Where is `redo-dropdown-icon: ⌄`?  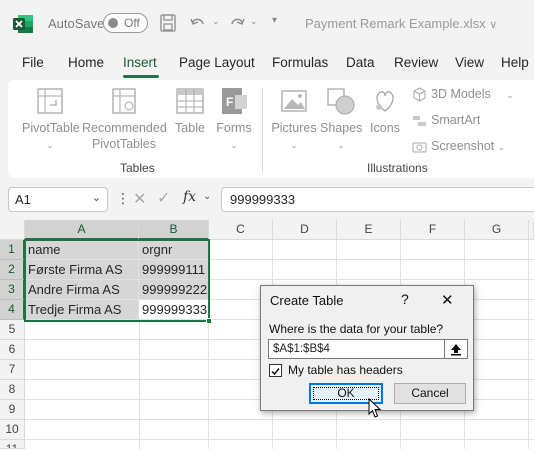
redo-dropdown-icon: ⌄ is located at coordinates (254, 21).